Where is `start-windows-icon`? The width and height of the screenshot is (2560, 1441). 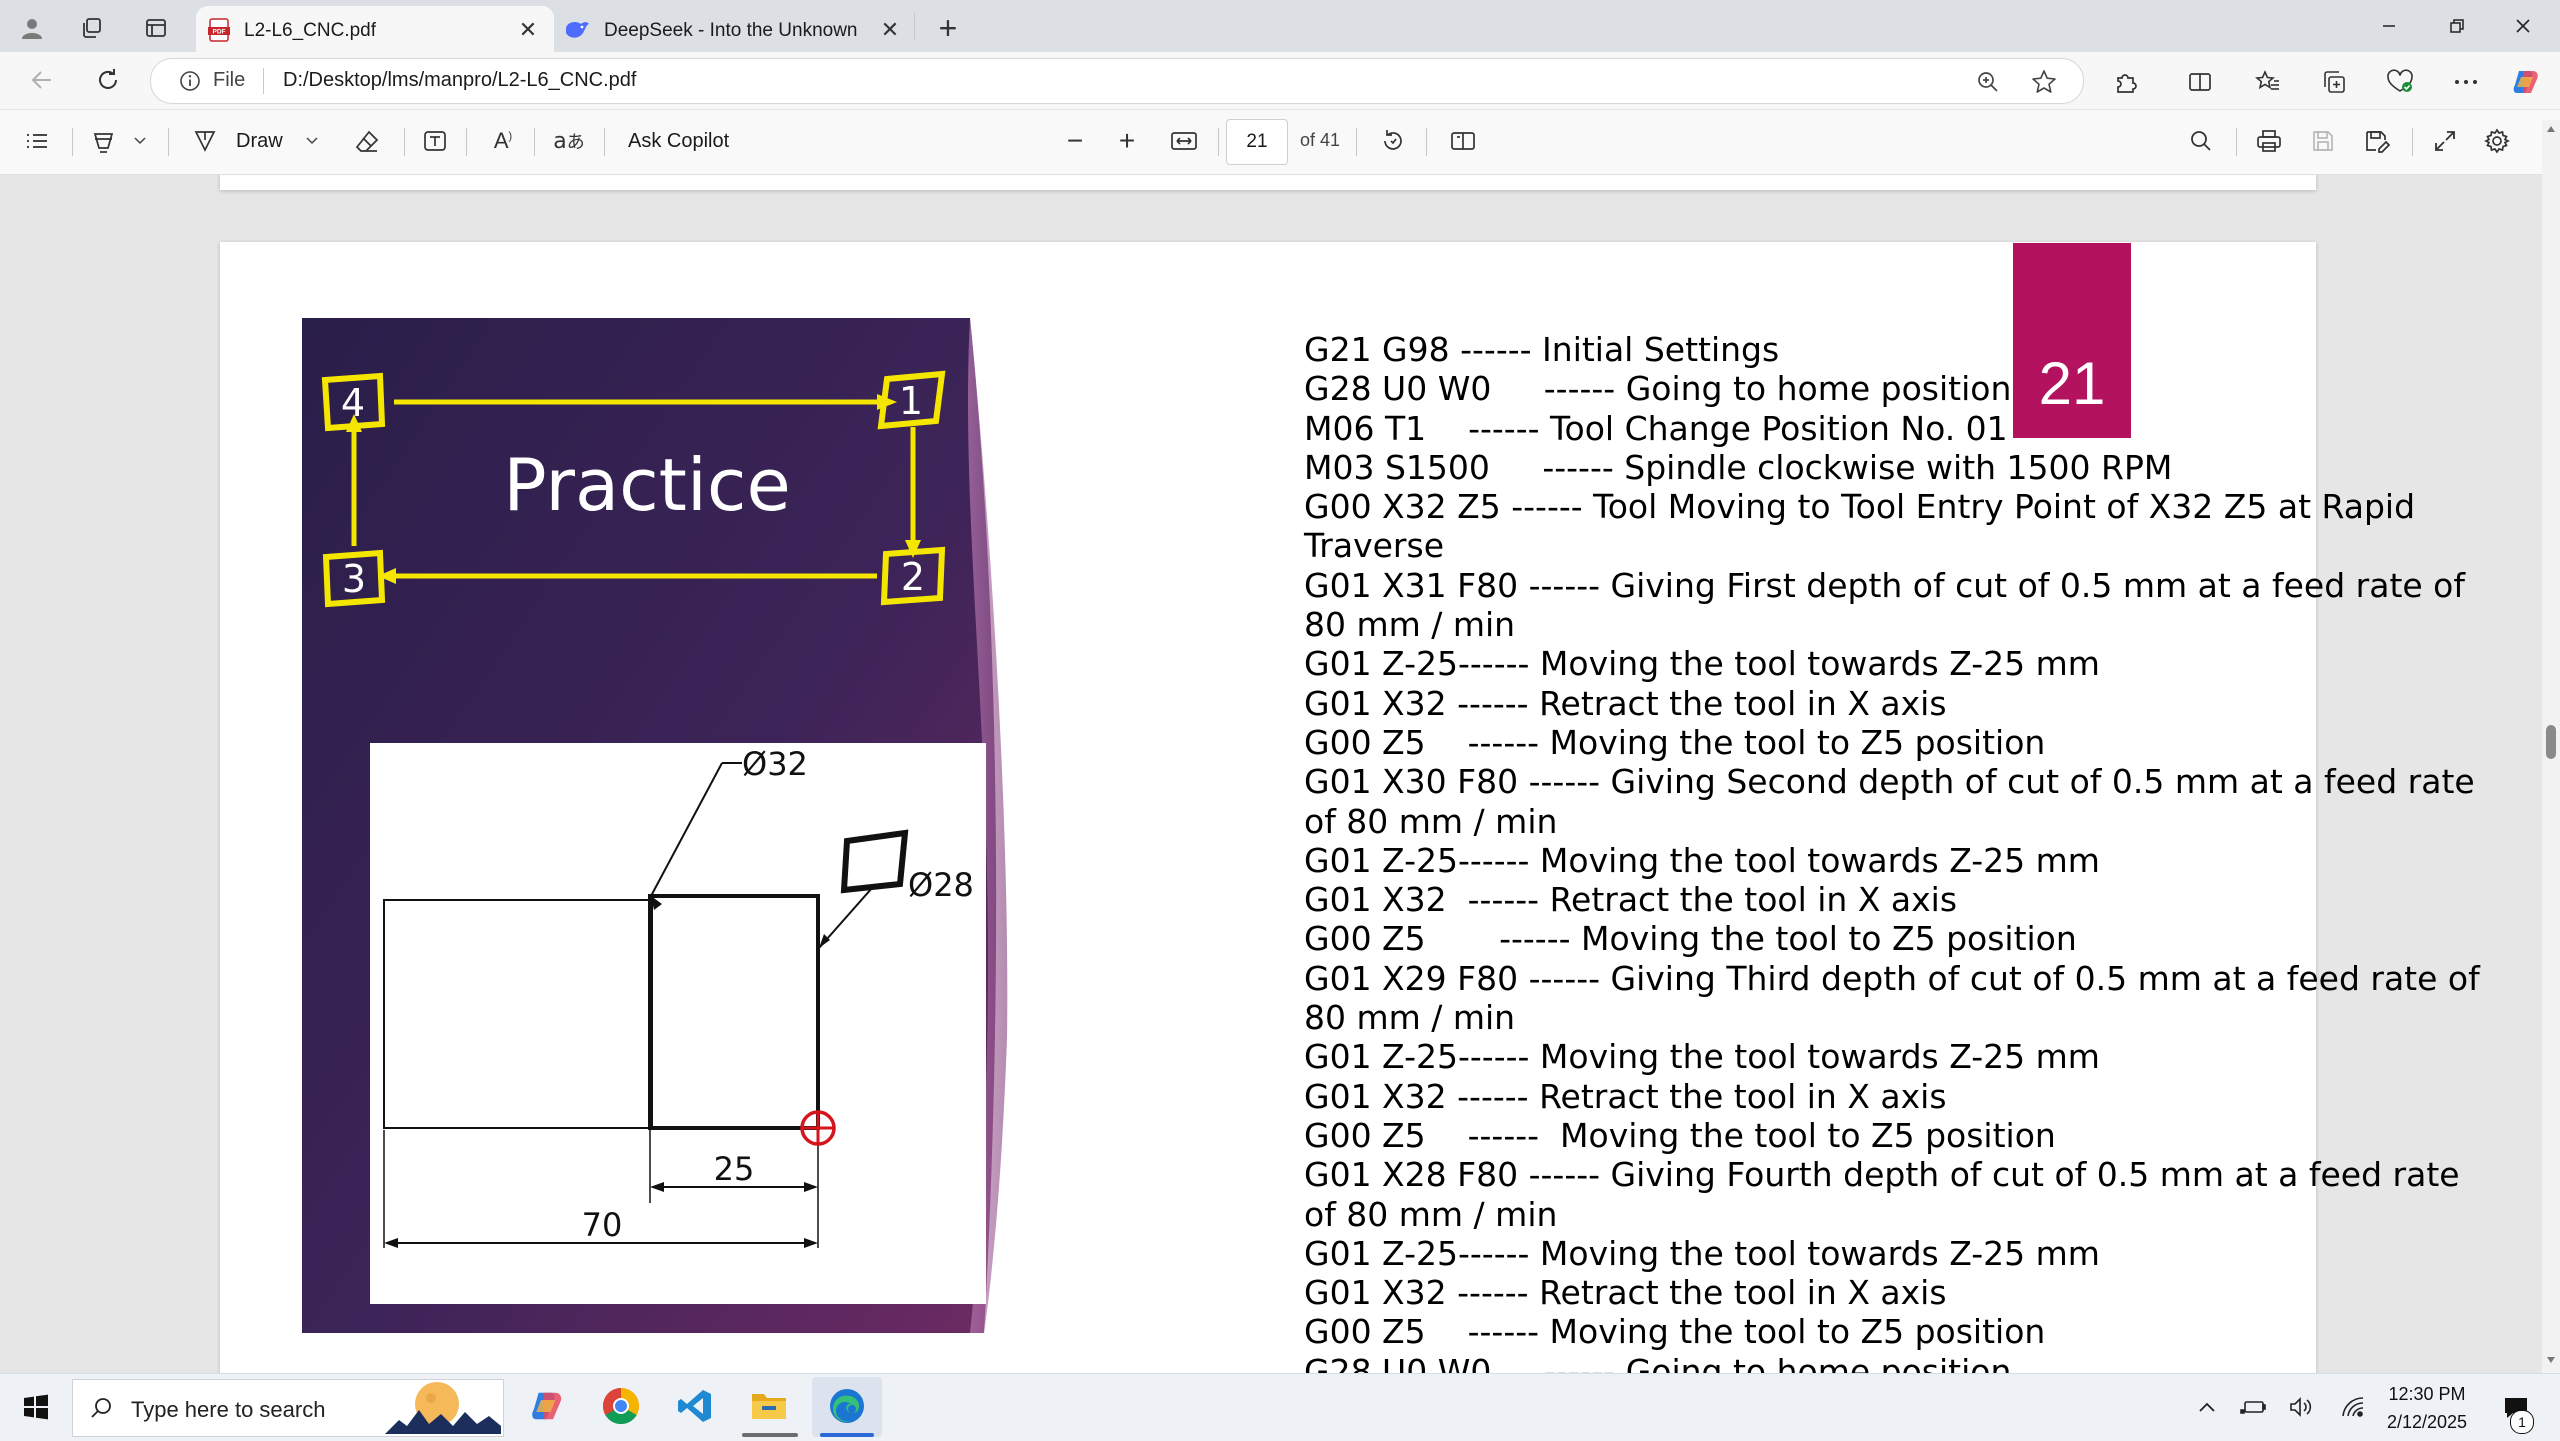
start-windows-icon is located at coordinates (36, 1407).